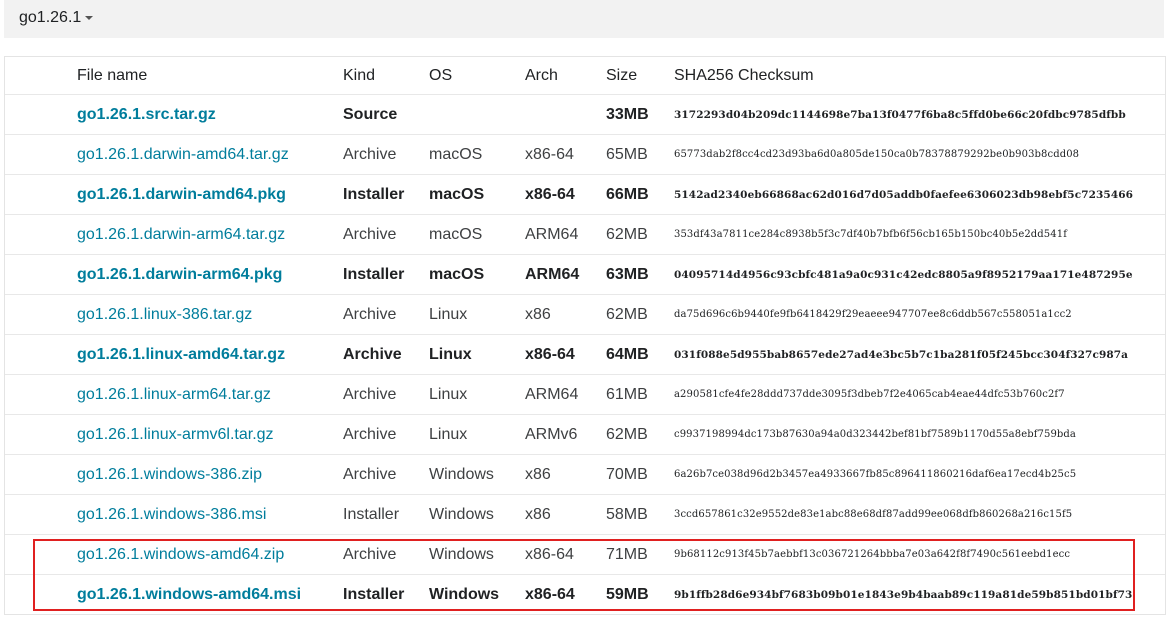 The height and width of the screenshot is (617, 1168). What do you see at coordinates (477, 194) in the screenshot?
I see `cell-os: macOS` at bounding box center [477, 194].